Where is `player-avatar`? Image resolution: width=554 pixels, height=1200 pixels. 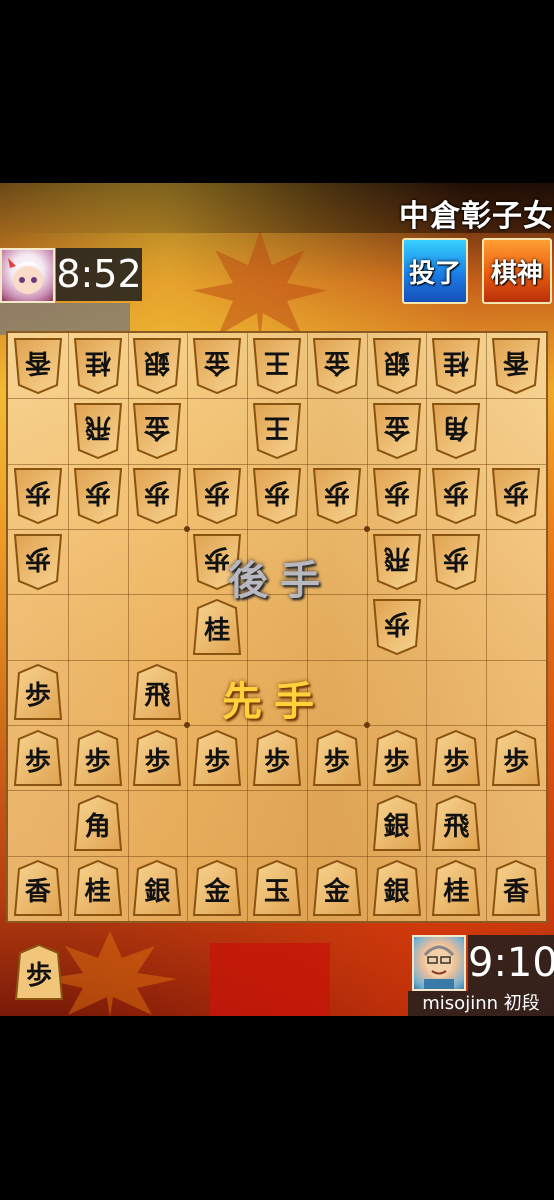
player-avatar is located at coordinates (439, 963).